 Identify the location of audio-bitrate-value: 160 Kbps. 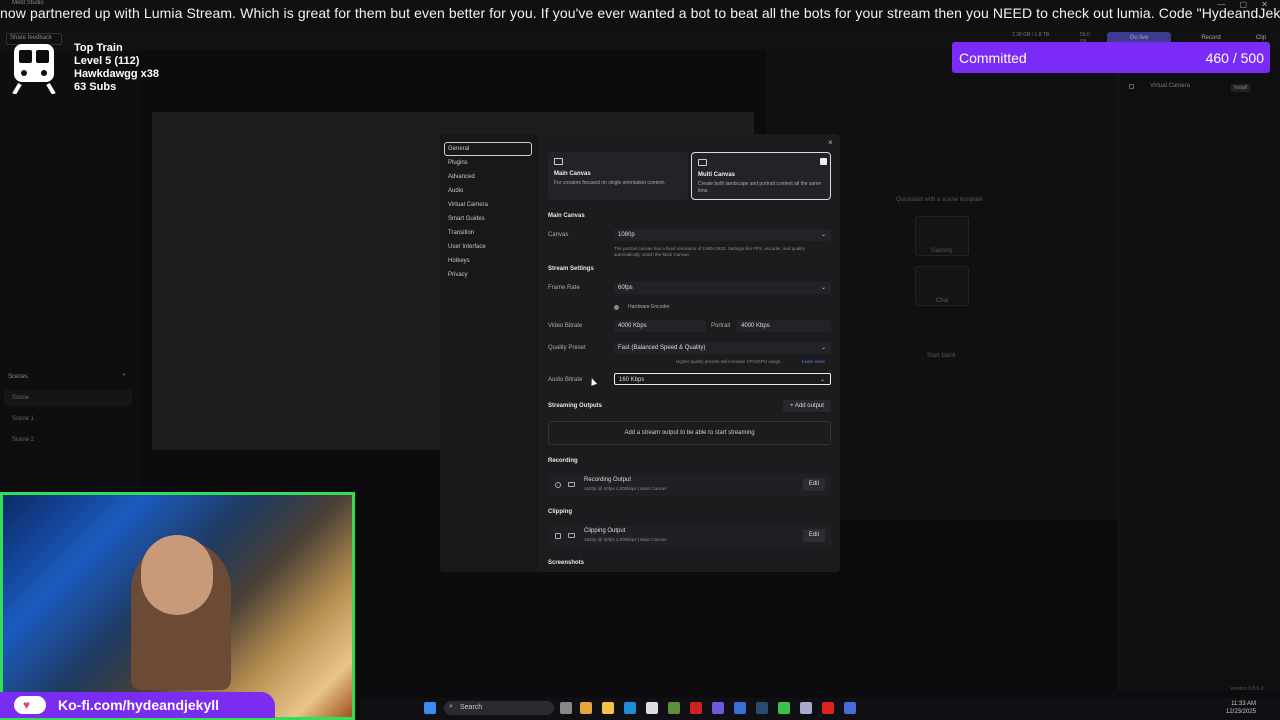
(632, 380).